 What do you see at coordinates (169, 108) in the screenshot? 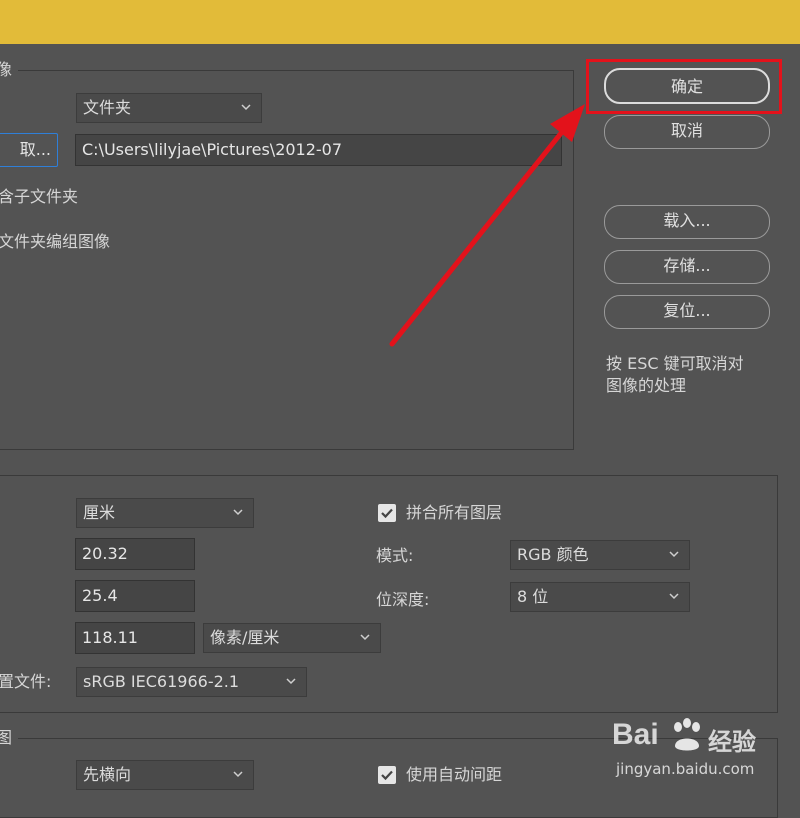
I see `source-select: 文件夹` at bounding box center [169, 108].